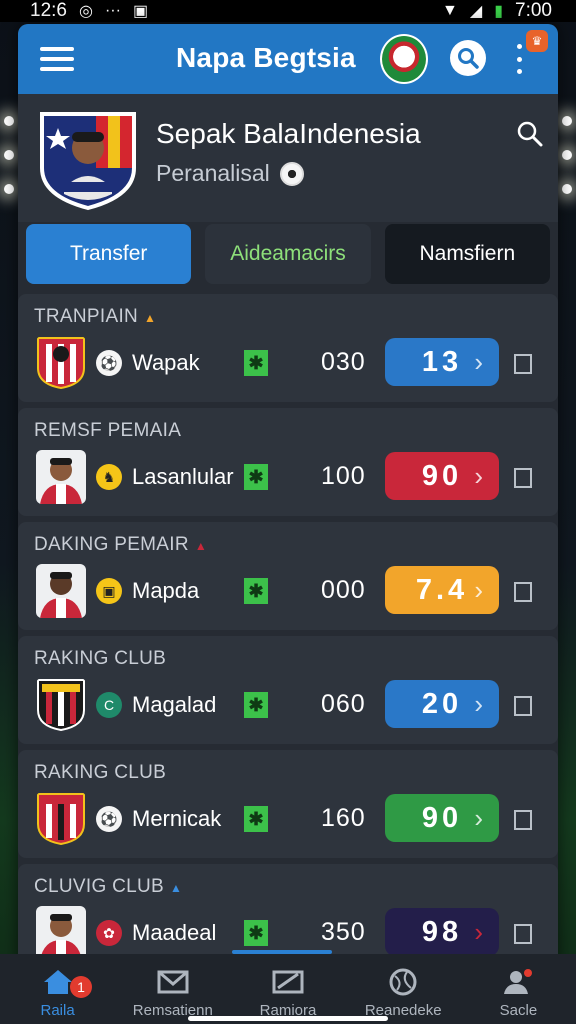  Describe the element at coordinates (288, 158) in the screenshot. I see `league-header: Sepak BalaIndenesia Peranalisal` at that location.